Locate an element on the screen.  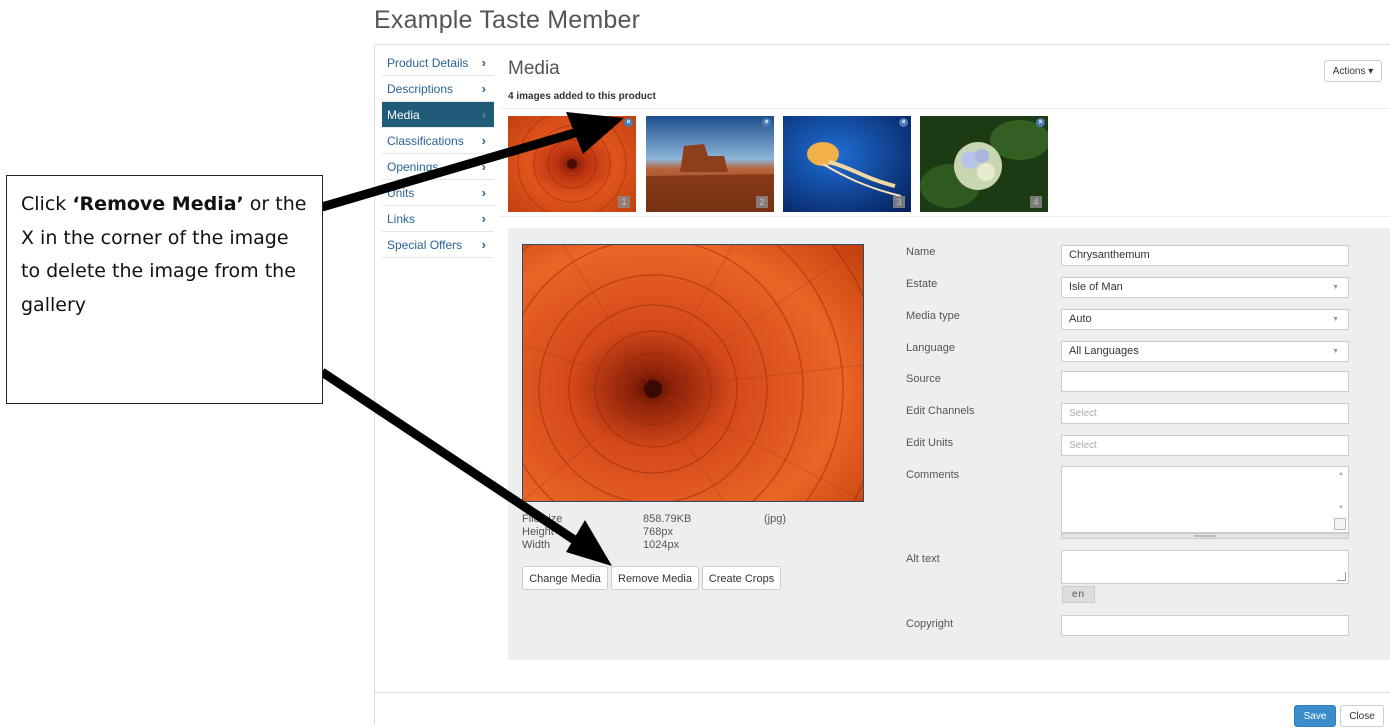
sidebar-item-label: Descriptions is located at coordinates (420, 89).